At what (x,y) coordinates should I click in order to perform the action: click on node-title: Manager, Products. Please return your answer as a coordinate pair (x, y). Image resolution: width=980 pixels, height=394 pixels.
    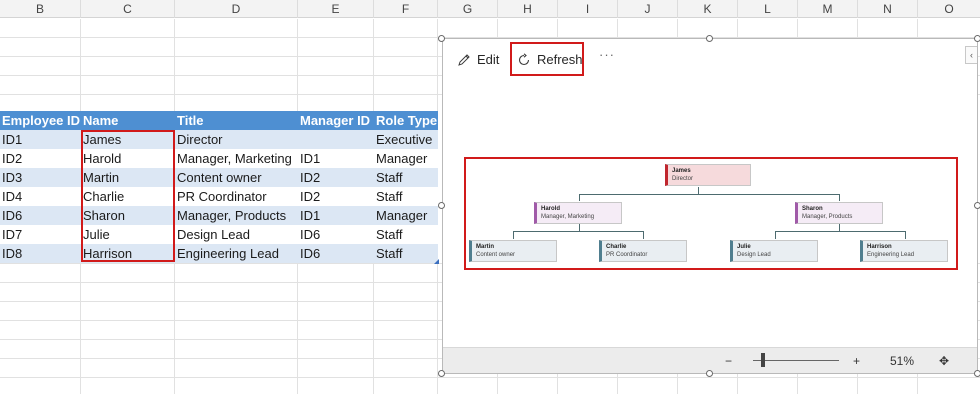
    Looking at the image, I should click on (827, 217).